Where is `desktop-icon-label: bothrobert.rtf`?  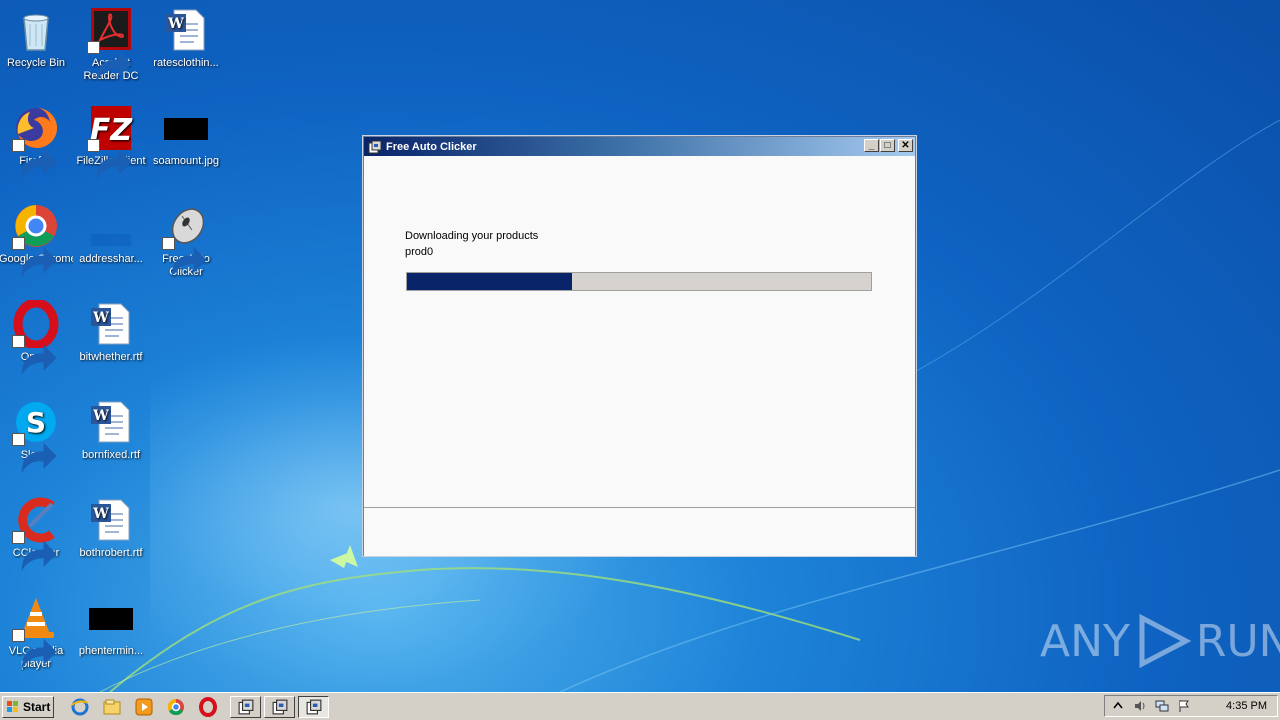
desktop-icon-label: bothrobert.rtf is located at coordinates (111, 553).